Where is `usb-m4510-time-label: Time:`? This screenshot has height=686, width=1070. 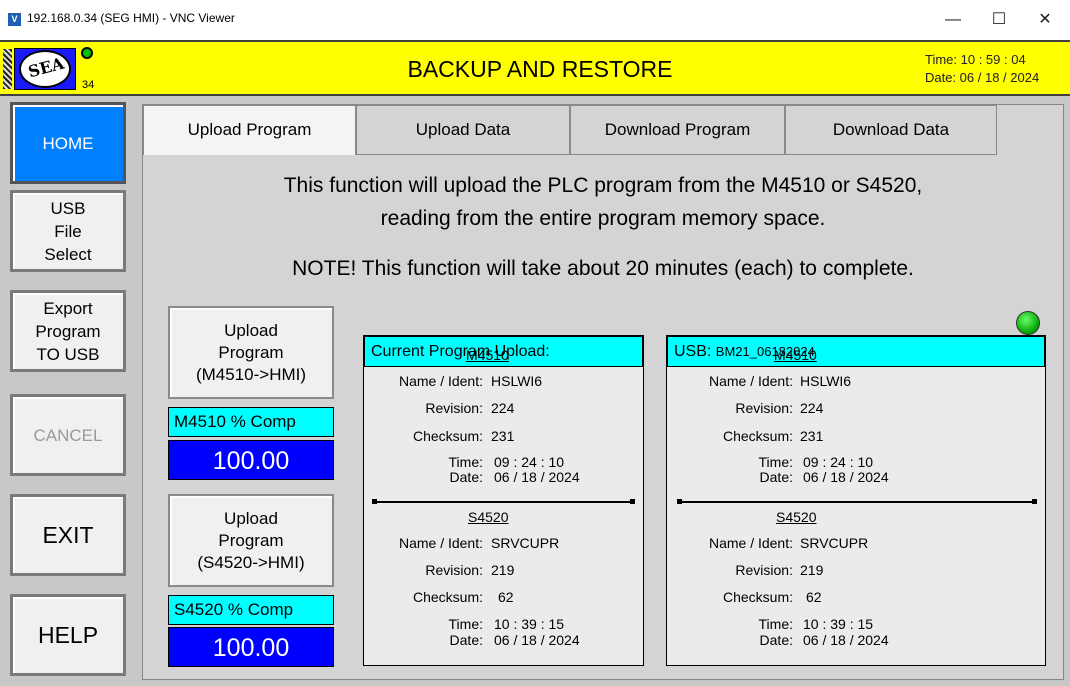
usb-m4510-time-label: Time: is located at coordinates (775, 462).